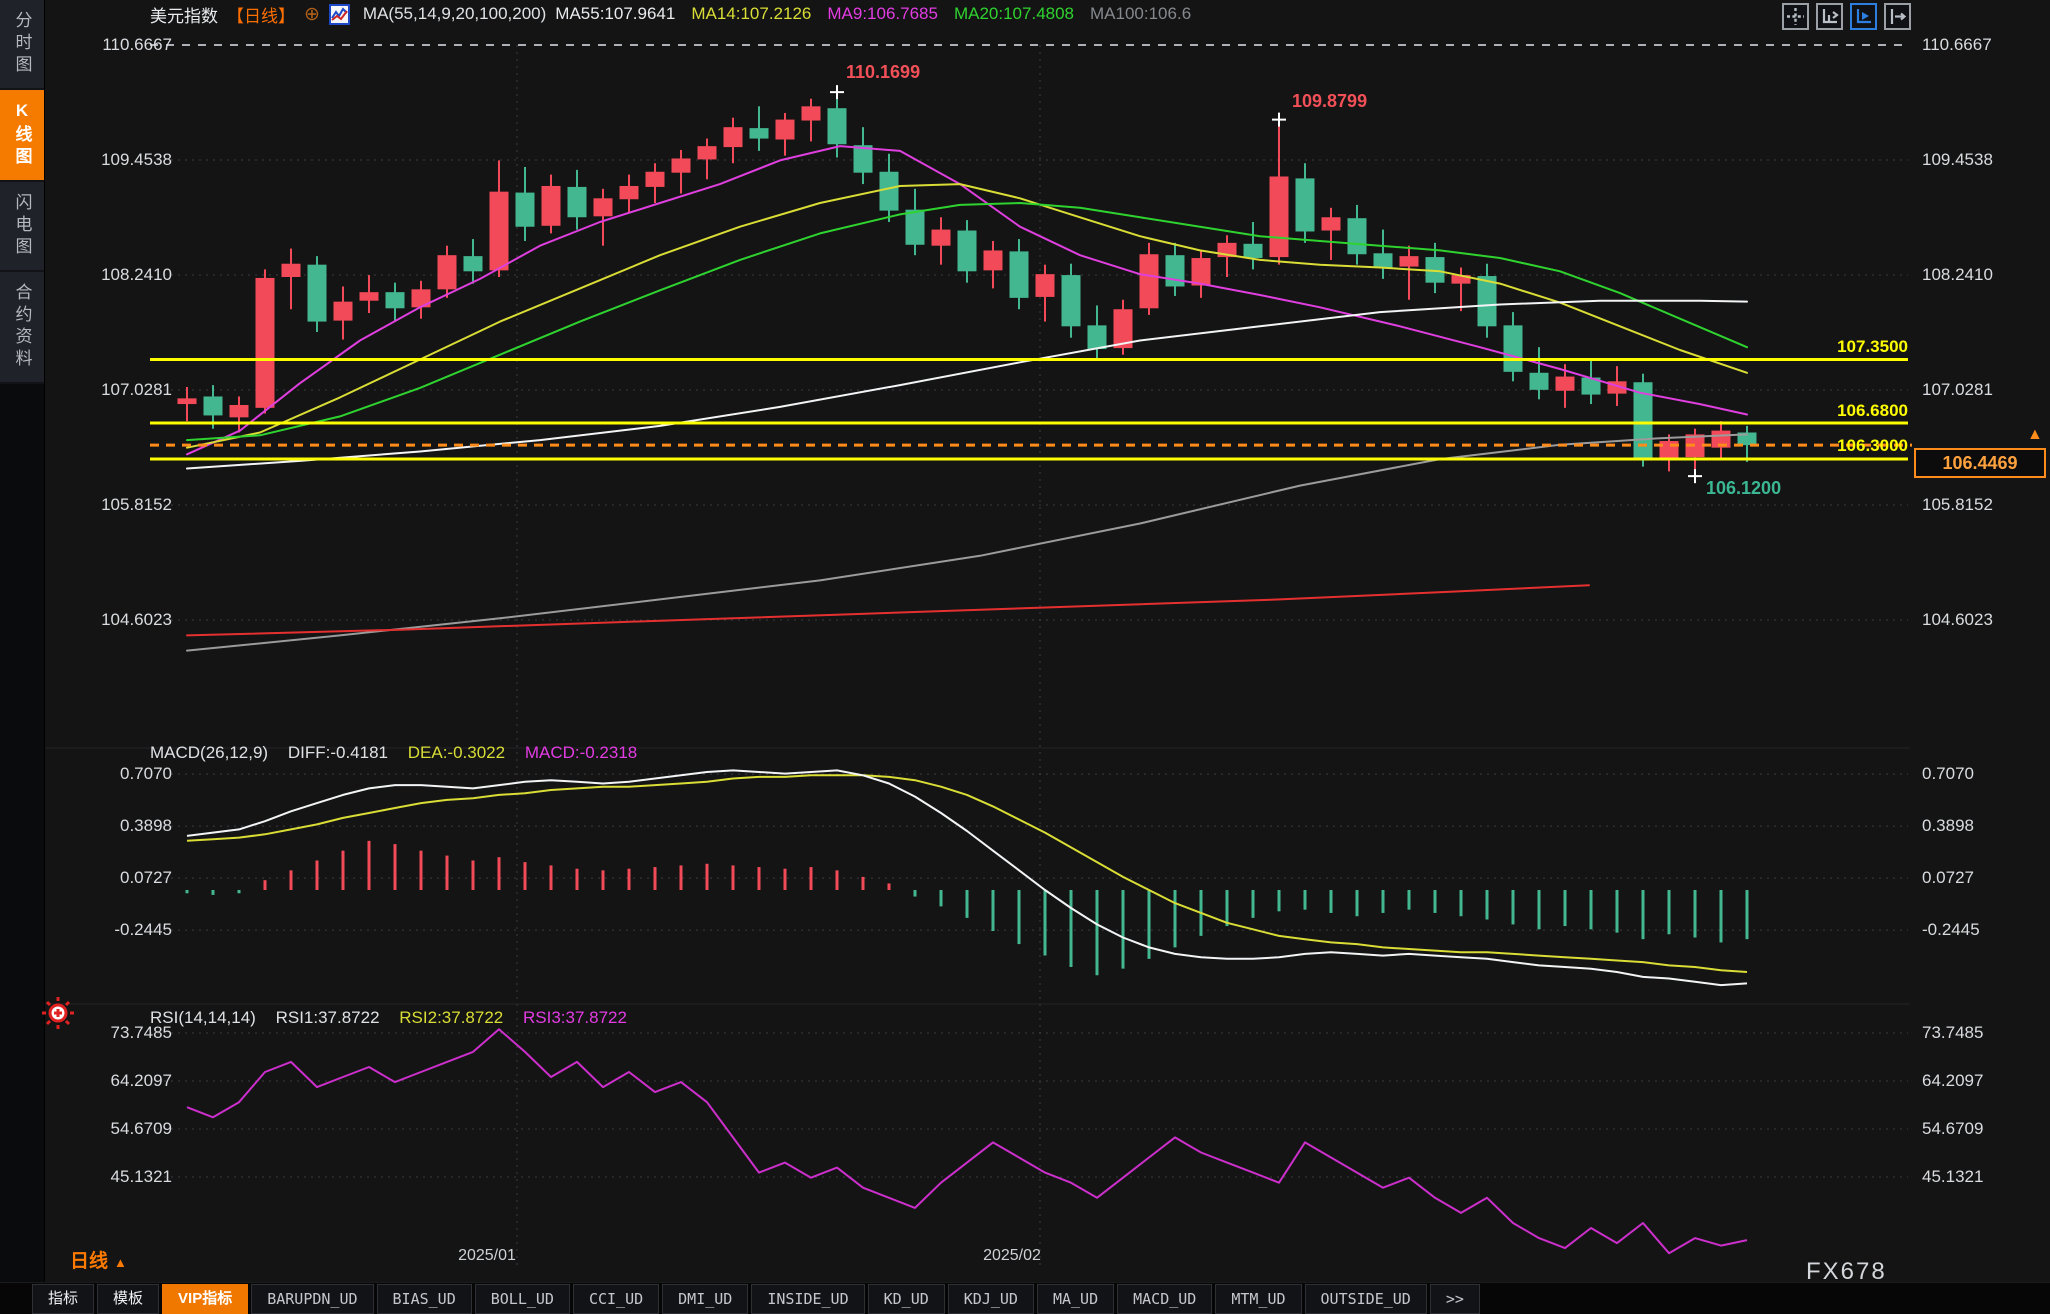 Image resolution: width=2050 pixels, height=1314 pixels. I want to click on rsi-axis-label-right: 45.1321, so click(1953, 1176).